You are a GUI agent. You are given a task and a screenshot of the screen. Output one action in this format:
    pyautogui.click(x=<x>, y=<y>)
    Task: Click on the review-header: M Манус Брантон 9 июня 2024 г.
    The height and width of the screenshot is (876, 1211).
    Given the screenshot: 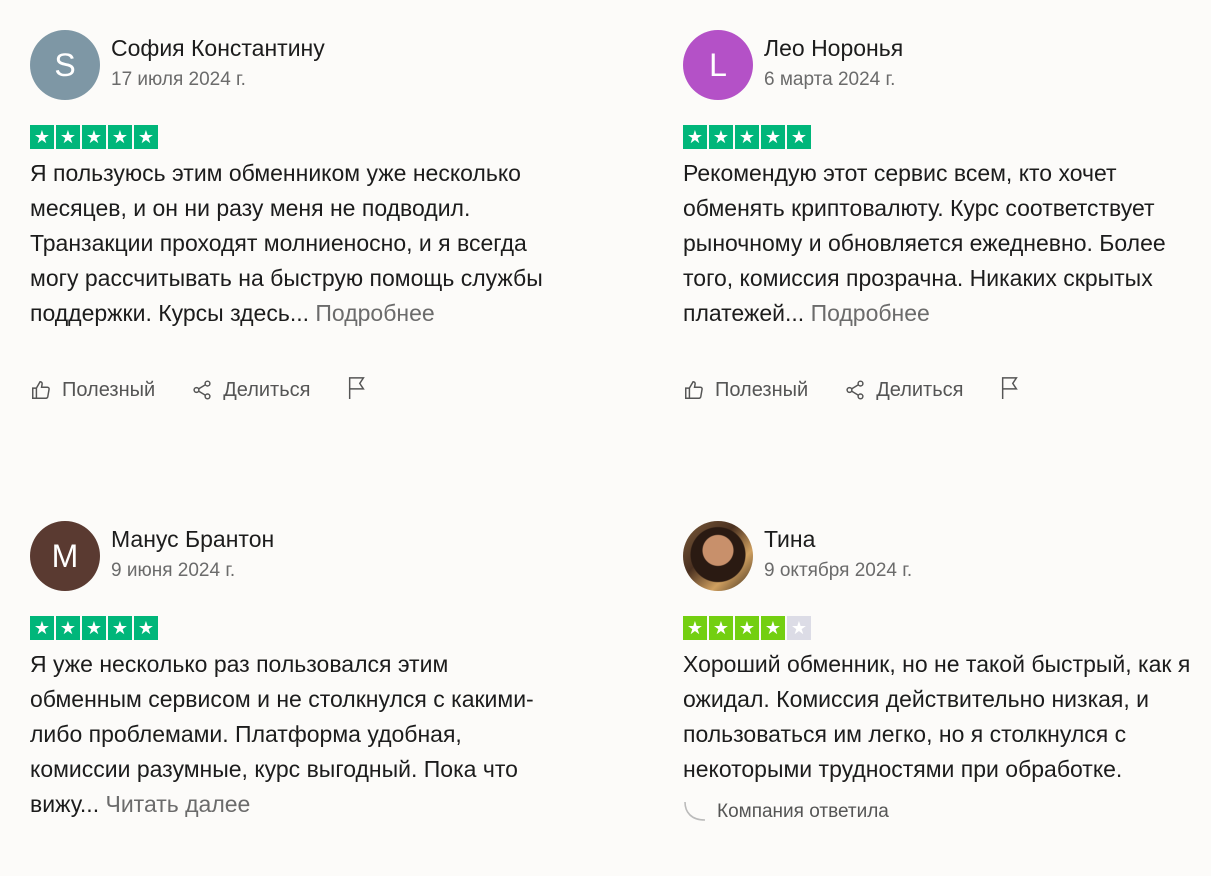 What is the action you would take?
    pyautogui.click(x=300, y=557)
    